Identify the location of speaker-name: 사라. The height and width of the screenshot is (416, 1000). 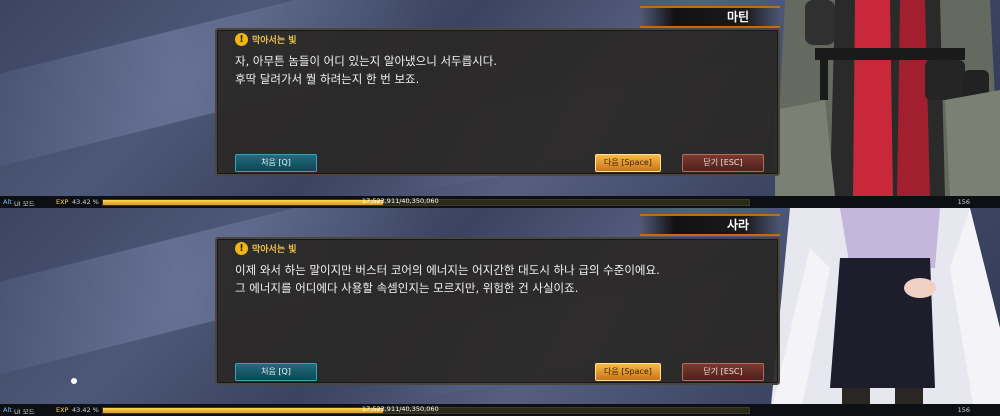
(738, 225).